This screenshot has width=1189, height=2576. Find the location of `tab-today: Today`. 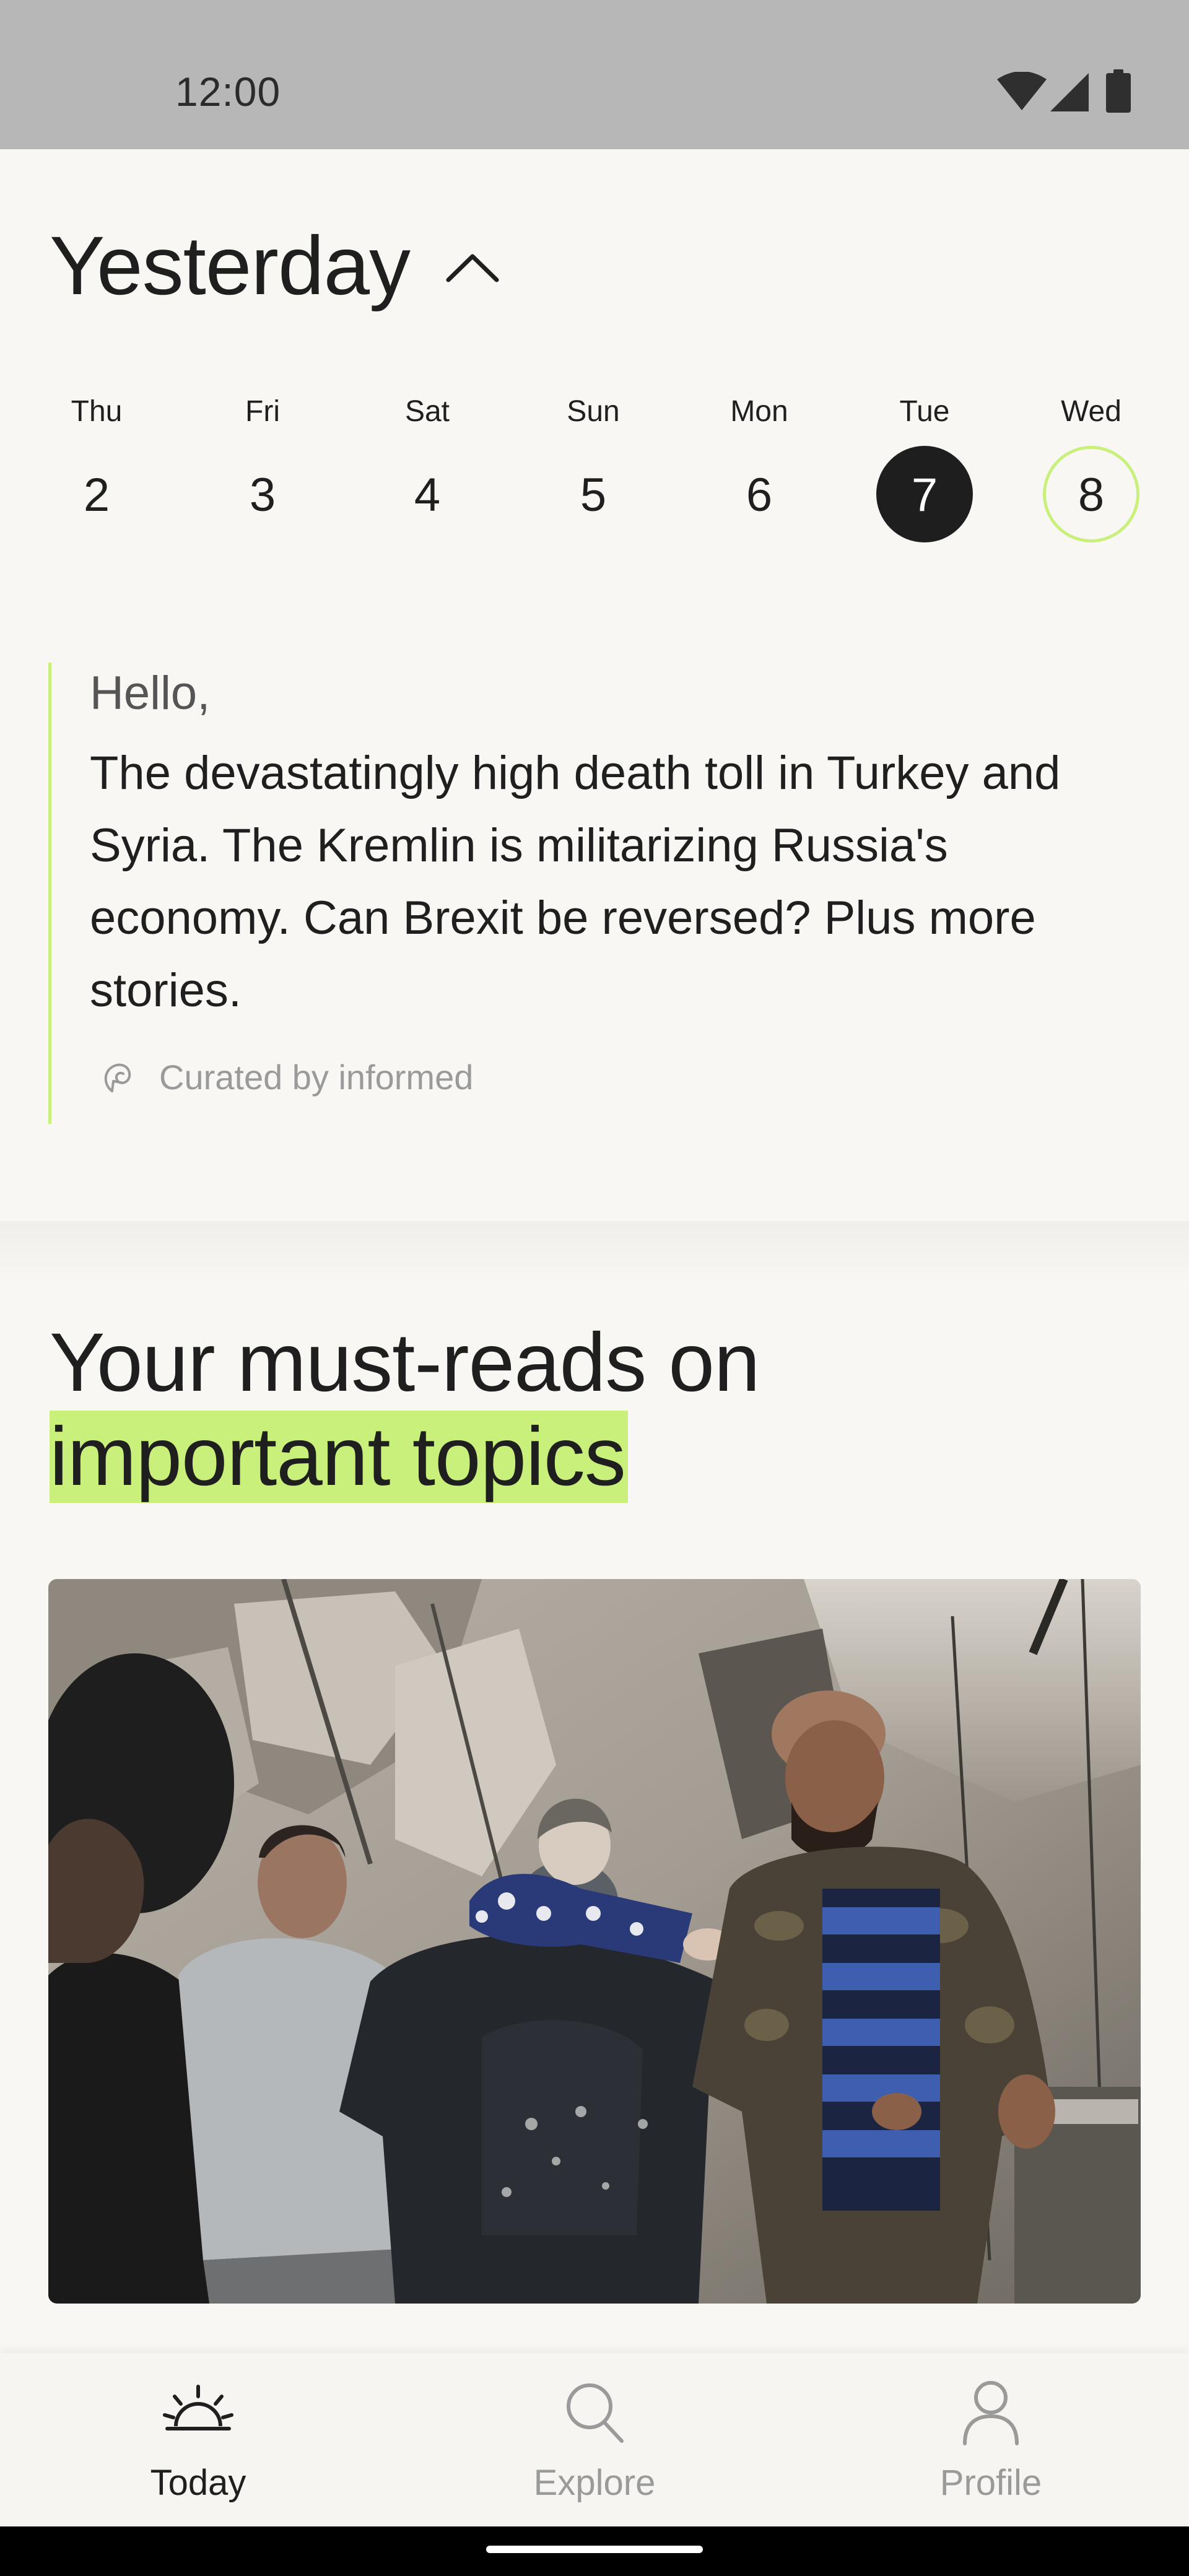

tab-today: Today is located at coordinates (198, 2439).